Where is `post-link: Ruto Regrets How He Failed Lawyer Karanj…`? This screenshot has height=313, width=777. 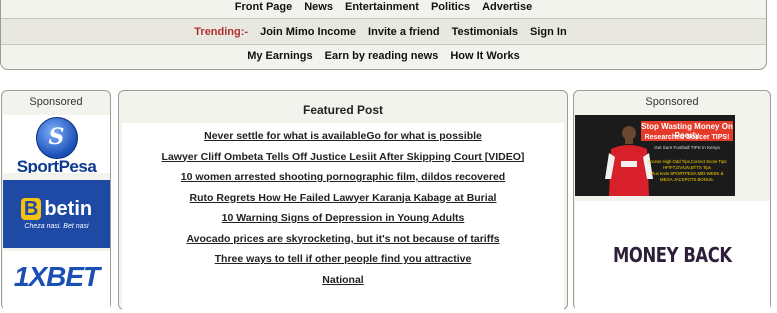 post-link: Ruto Regrets How He Failed Lawyer Karanj… is located at coordinates (343, 198).